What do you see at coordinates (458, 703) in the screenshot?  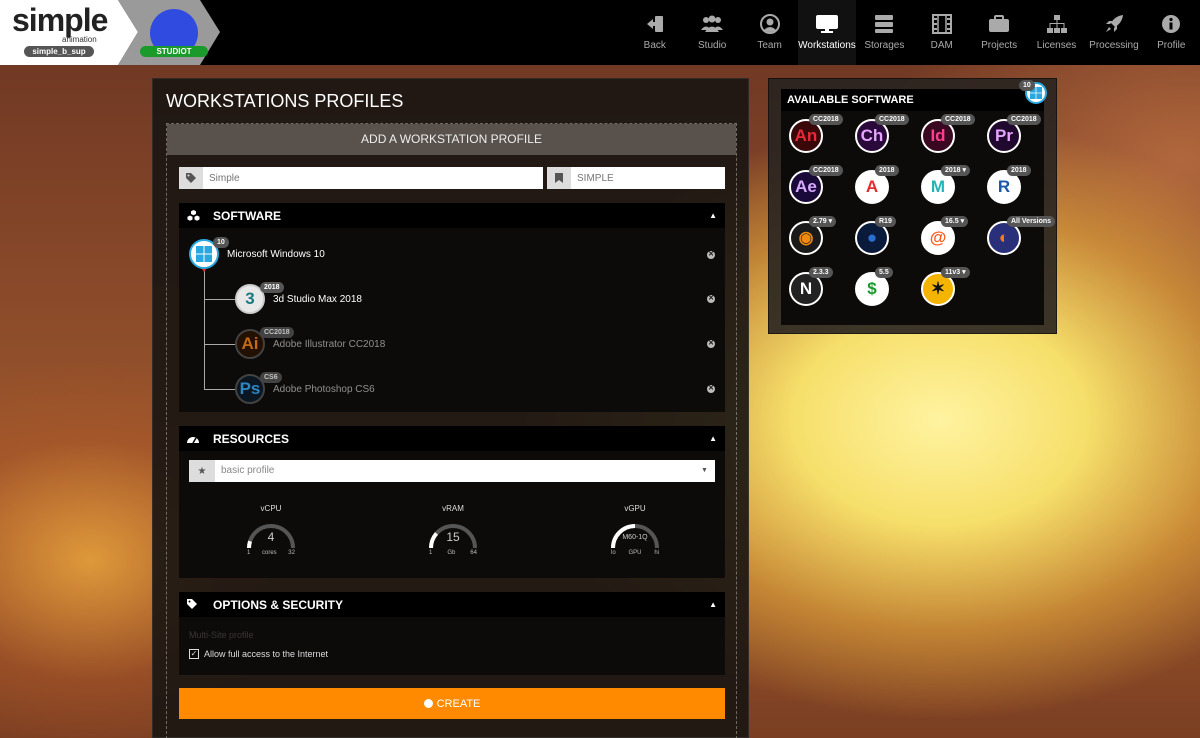 I see `create-label: CREATE` at bounding box center [458, 703].